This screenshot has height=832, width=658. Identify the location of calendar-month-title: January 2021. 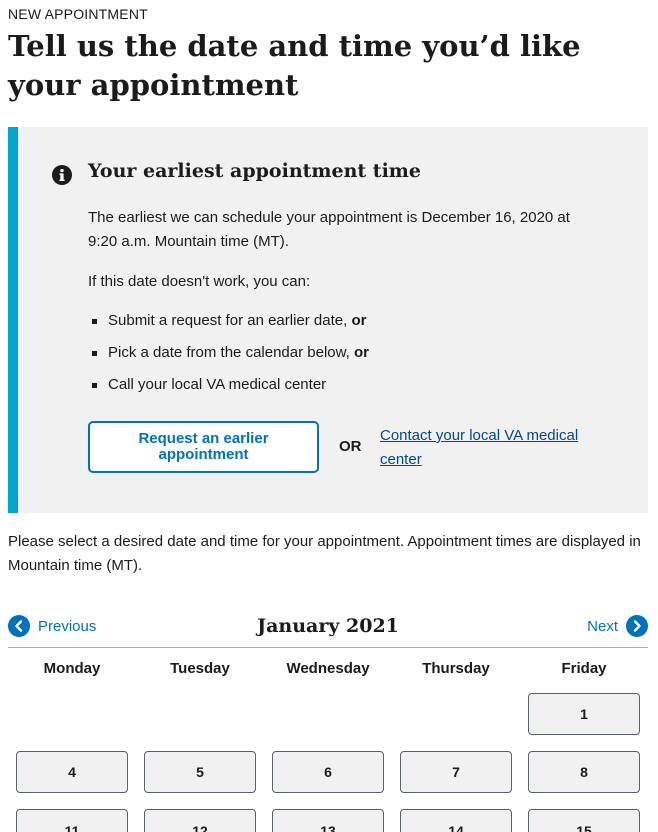
(328, 626).